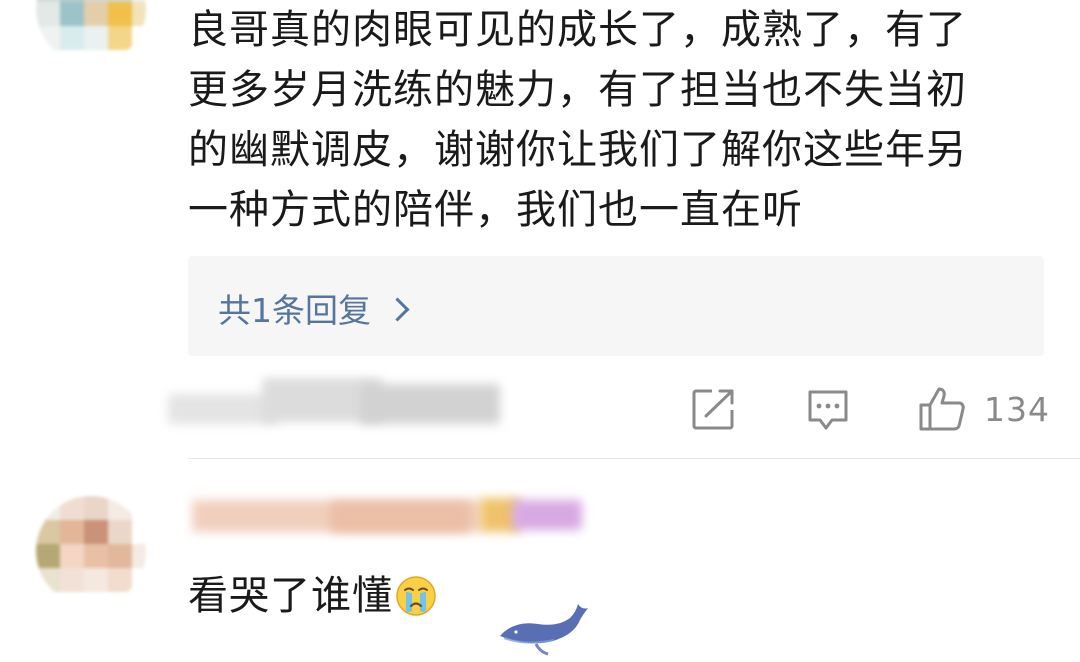 The width and height of the screenshot is (1080, 662). What do you see at coordinates (942, 409) in the screenshot?
I see `thumbs-up-icon` at bounding box center [942, 409].